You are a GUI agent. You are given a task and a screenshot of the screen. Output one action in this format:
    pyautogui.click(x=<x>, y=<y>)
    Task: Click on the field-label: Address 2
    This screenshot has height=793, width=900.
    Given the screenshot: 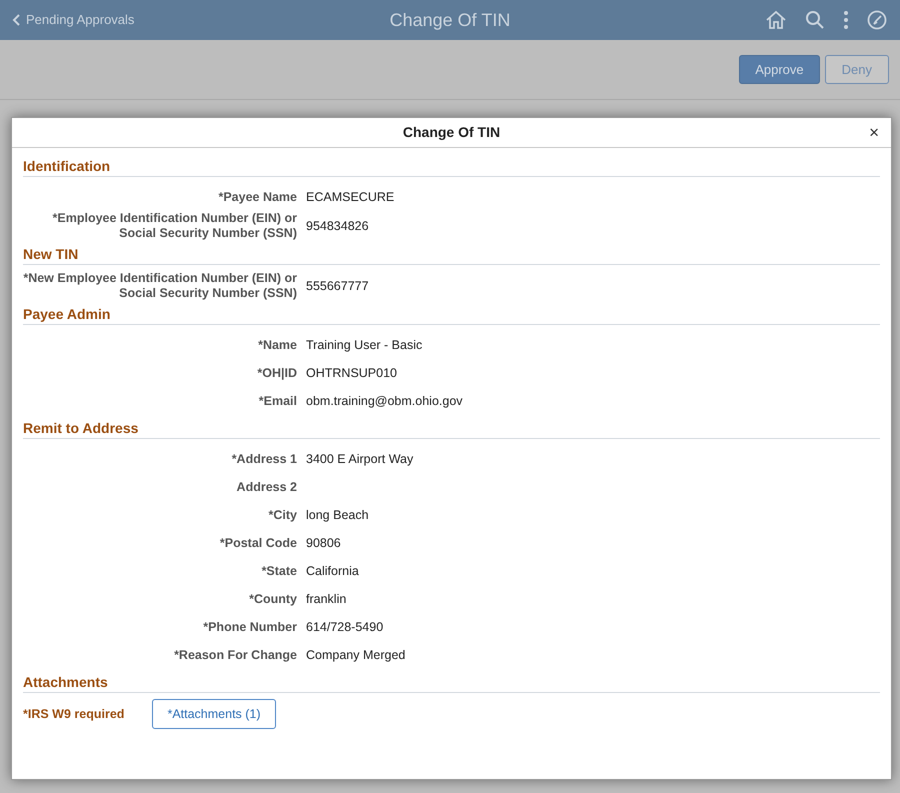 What is the action you would take?
    pyautogui.click(x=266, y=487)
    